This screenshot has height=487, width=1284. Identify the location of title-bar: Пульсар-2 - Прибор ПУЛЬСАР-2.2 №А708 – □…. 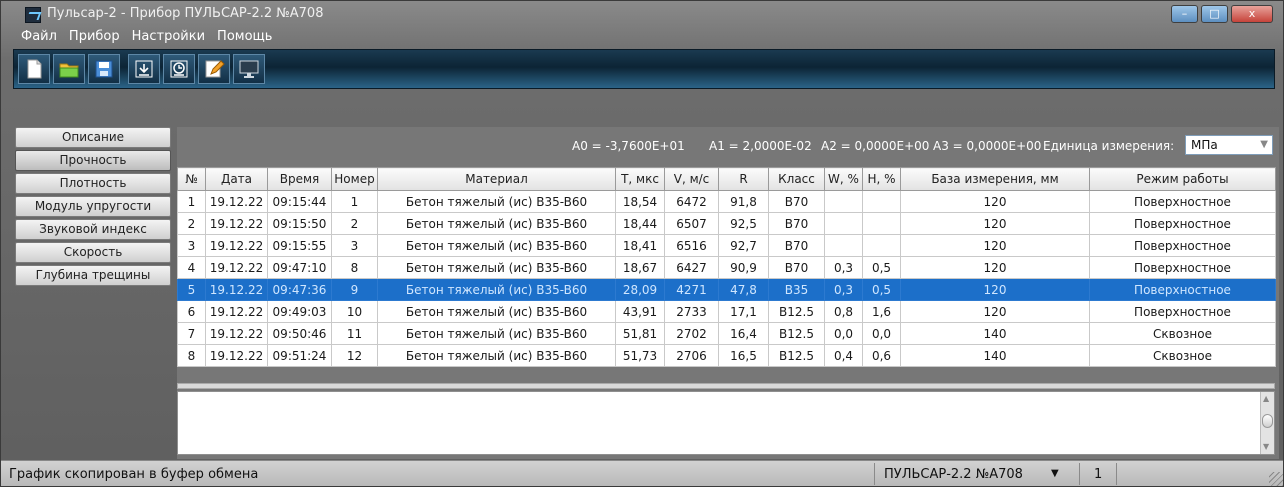
(642, 14).